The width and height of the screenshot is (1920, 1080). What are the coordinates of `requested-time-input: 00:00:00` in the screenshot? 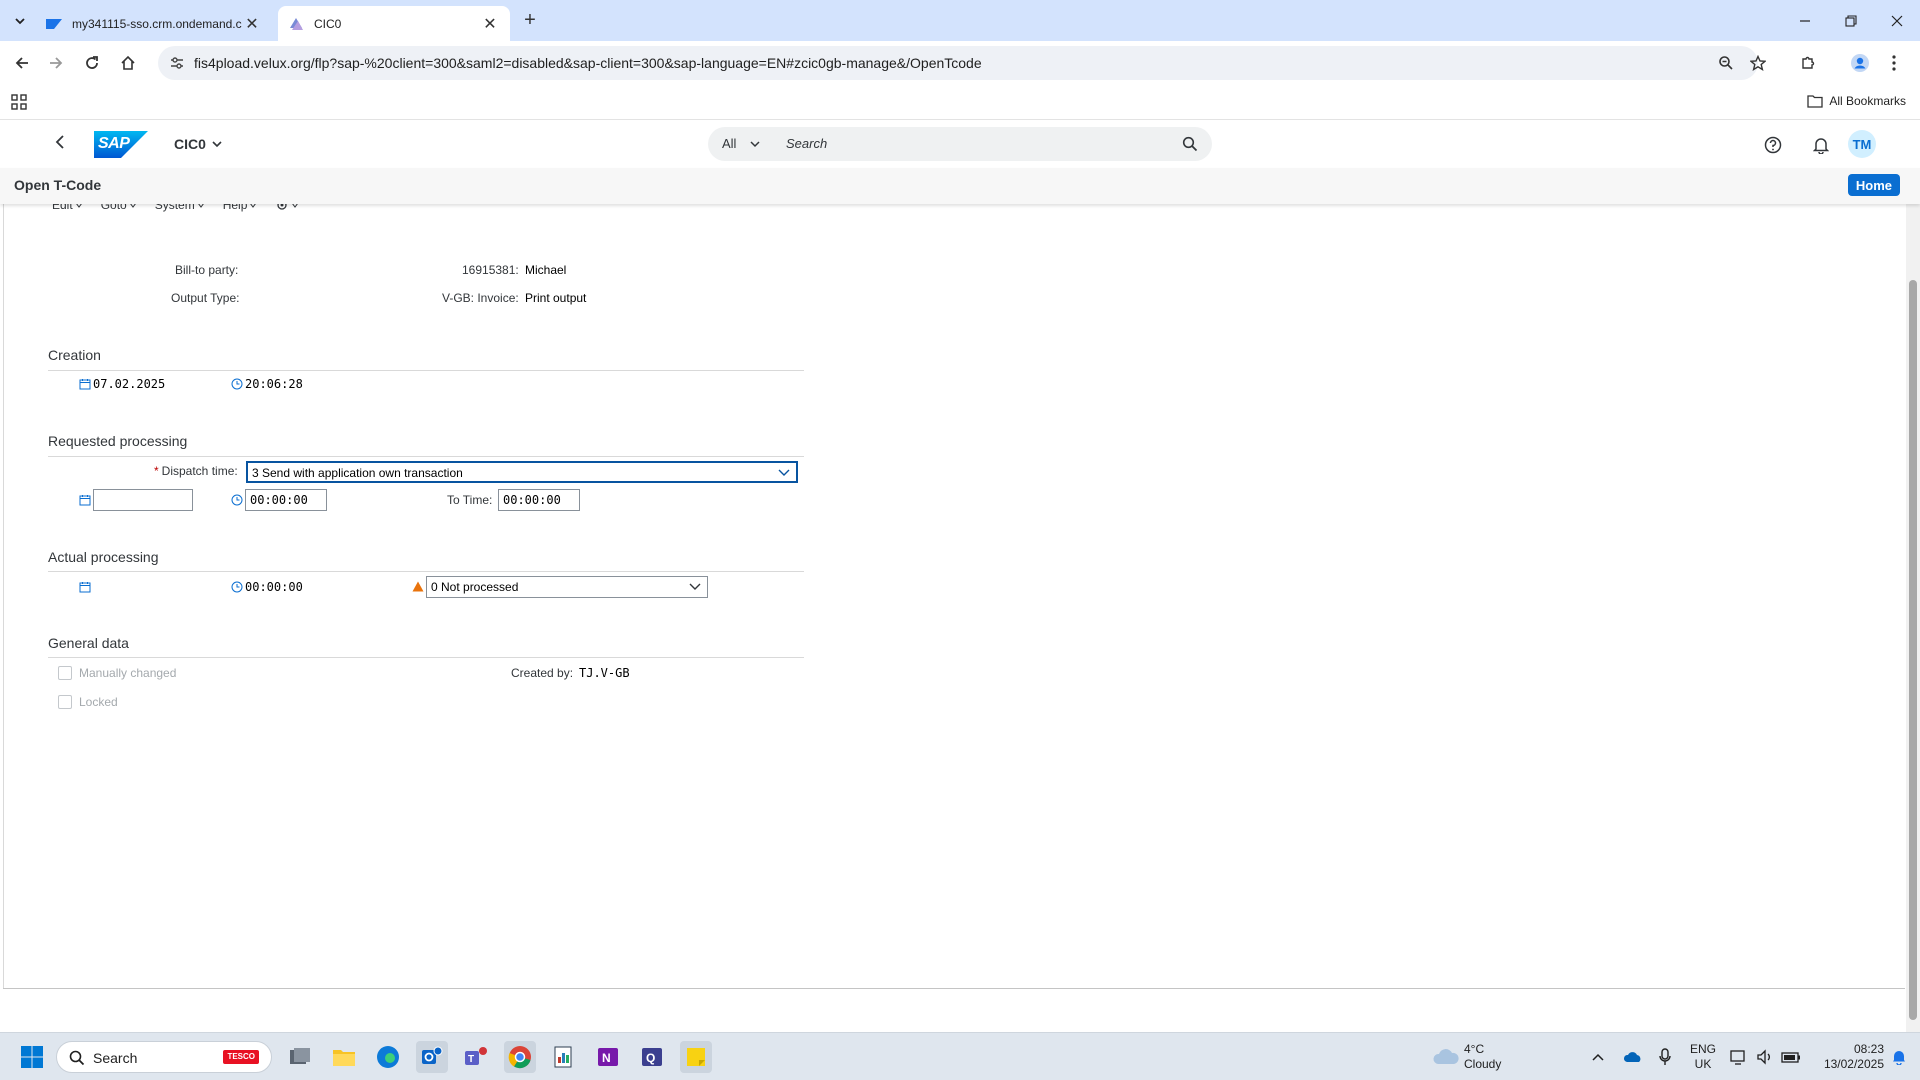 It's located at (286, 500).